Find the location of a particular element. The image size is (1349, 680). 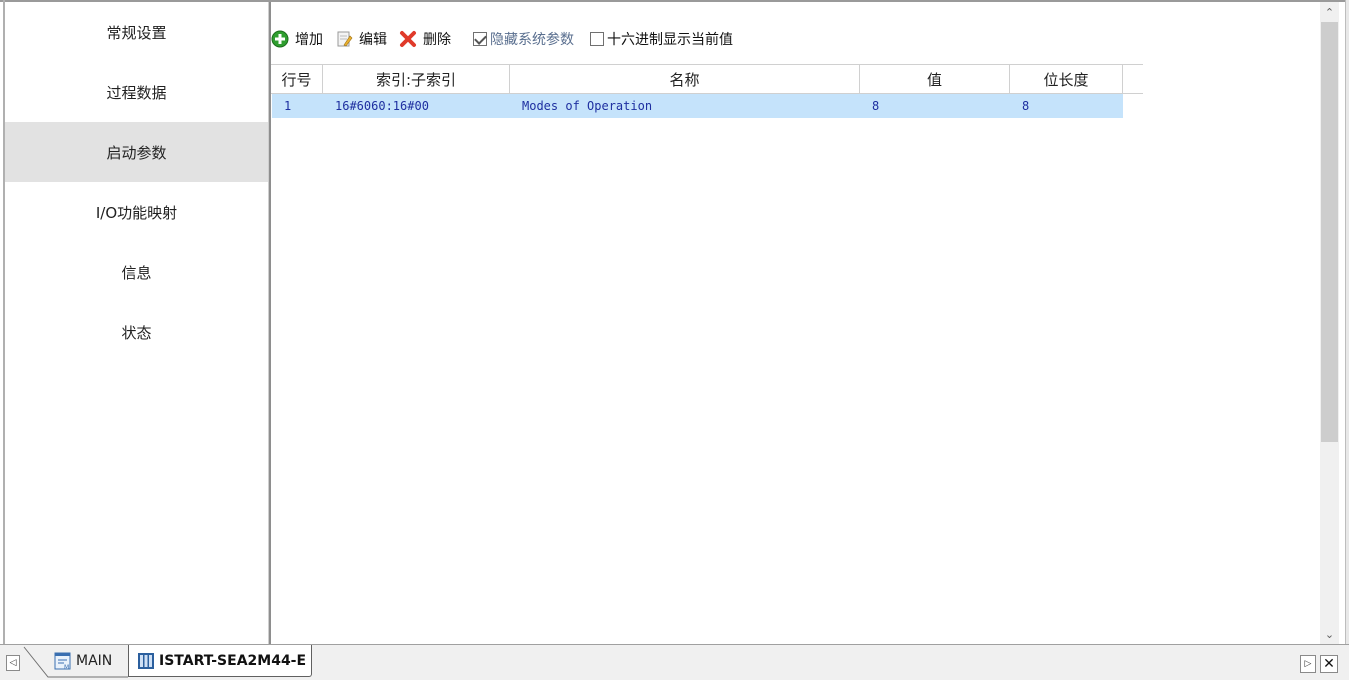

sidebar-item-label: 状态 is located at coordinates (136, 332).